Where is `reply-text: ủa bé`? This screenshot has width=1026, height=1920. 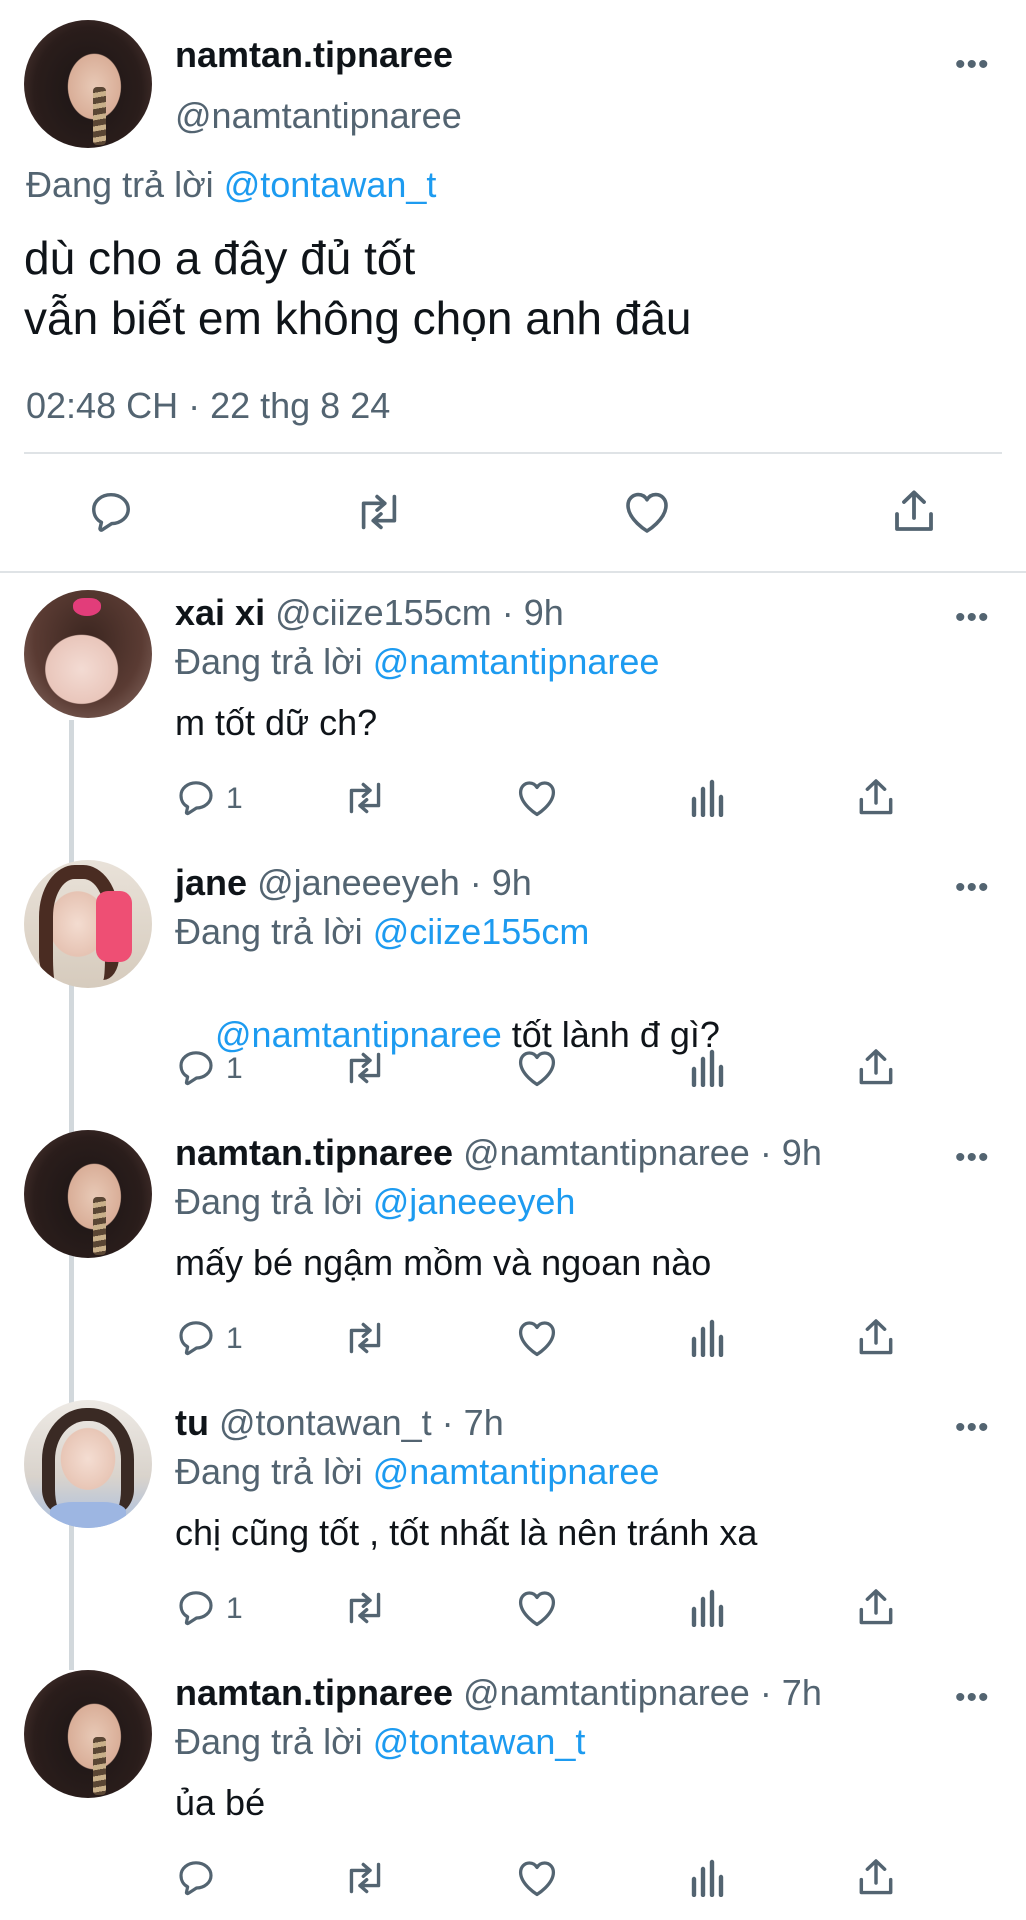
reply-text: ủa bé is located at coordinates (220, 1803).